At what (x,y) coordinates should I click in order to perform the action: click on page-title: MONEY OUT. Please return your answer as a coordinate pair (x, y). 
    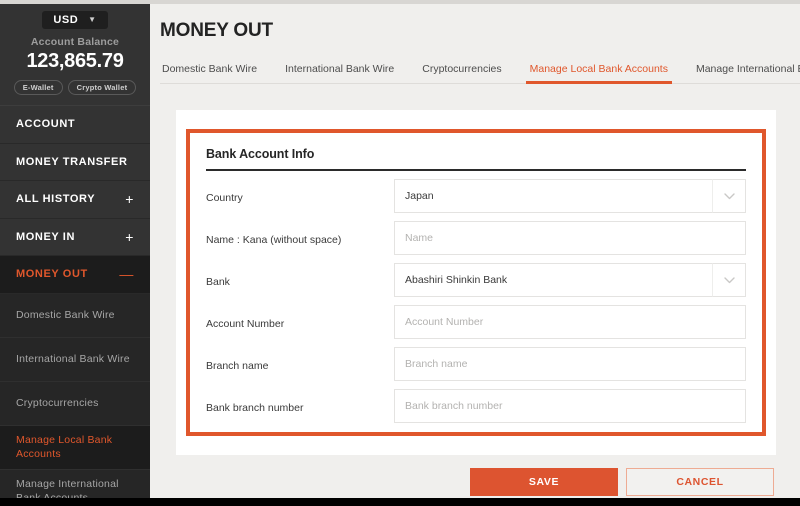
    Looking at the image, I should click on (216, 30).